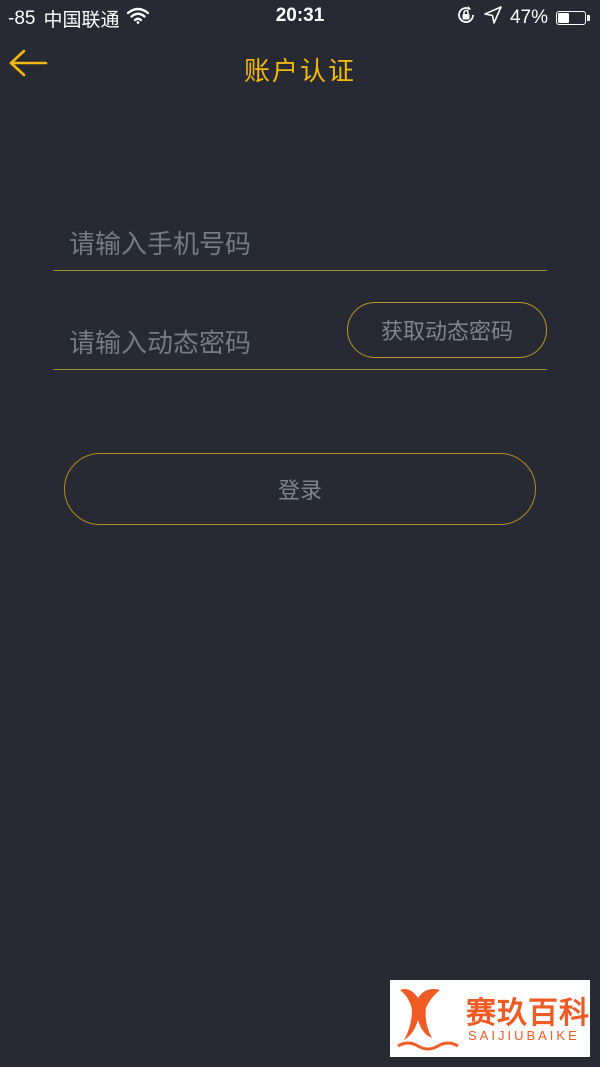 The height and width of the screenshot is (1067, 600). I want to click on get-code-button: 获取动态密码, so click(447, 330).